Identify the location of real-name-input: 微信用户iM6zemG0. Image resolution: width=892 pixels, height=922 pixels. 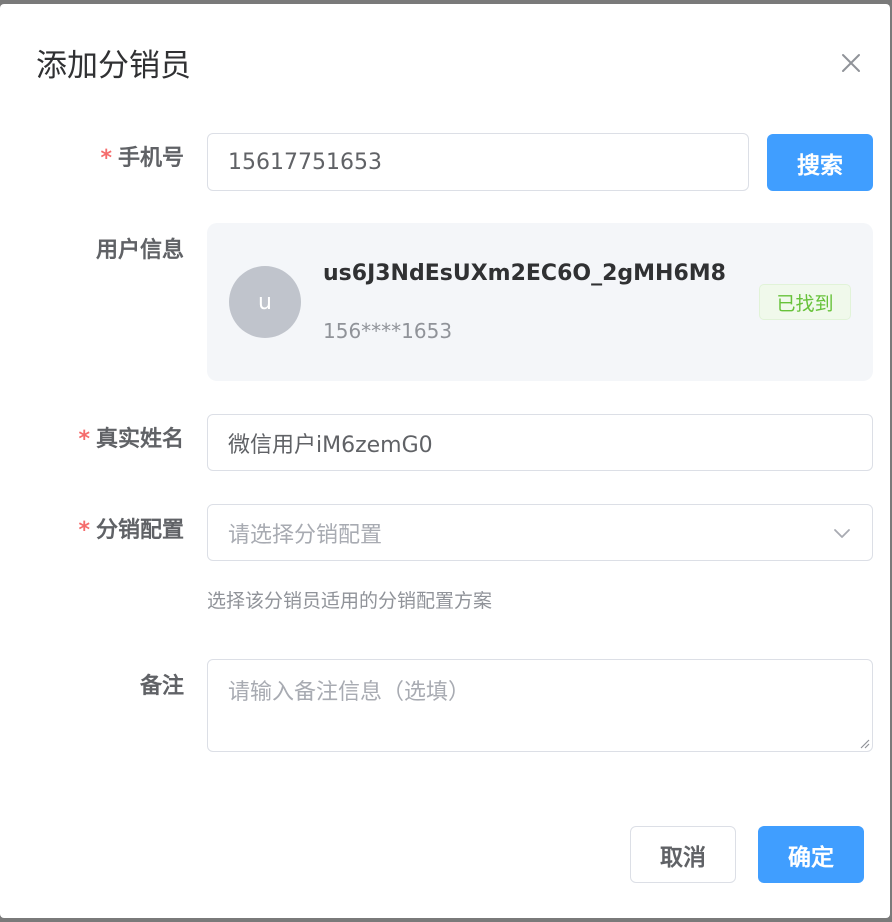
(540, 442).